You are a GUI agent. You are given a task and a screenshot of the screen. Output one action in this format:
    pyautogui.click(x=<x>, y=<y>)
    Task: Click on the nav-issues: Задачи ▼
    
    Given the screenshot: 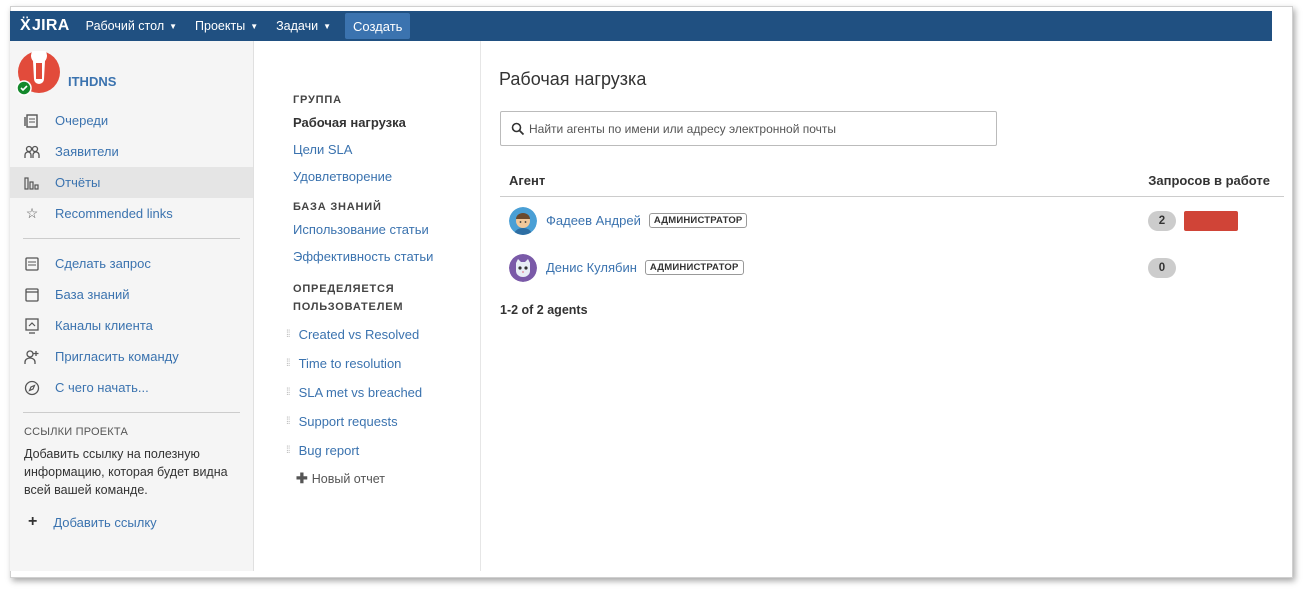 What is the action you would take?
    pyautogui.click(x=303, y=26)
    